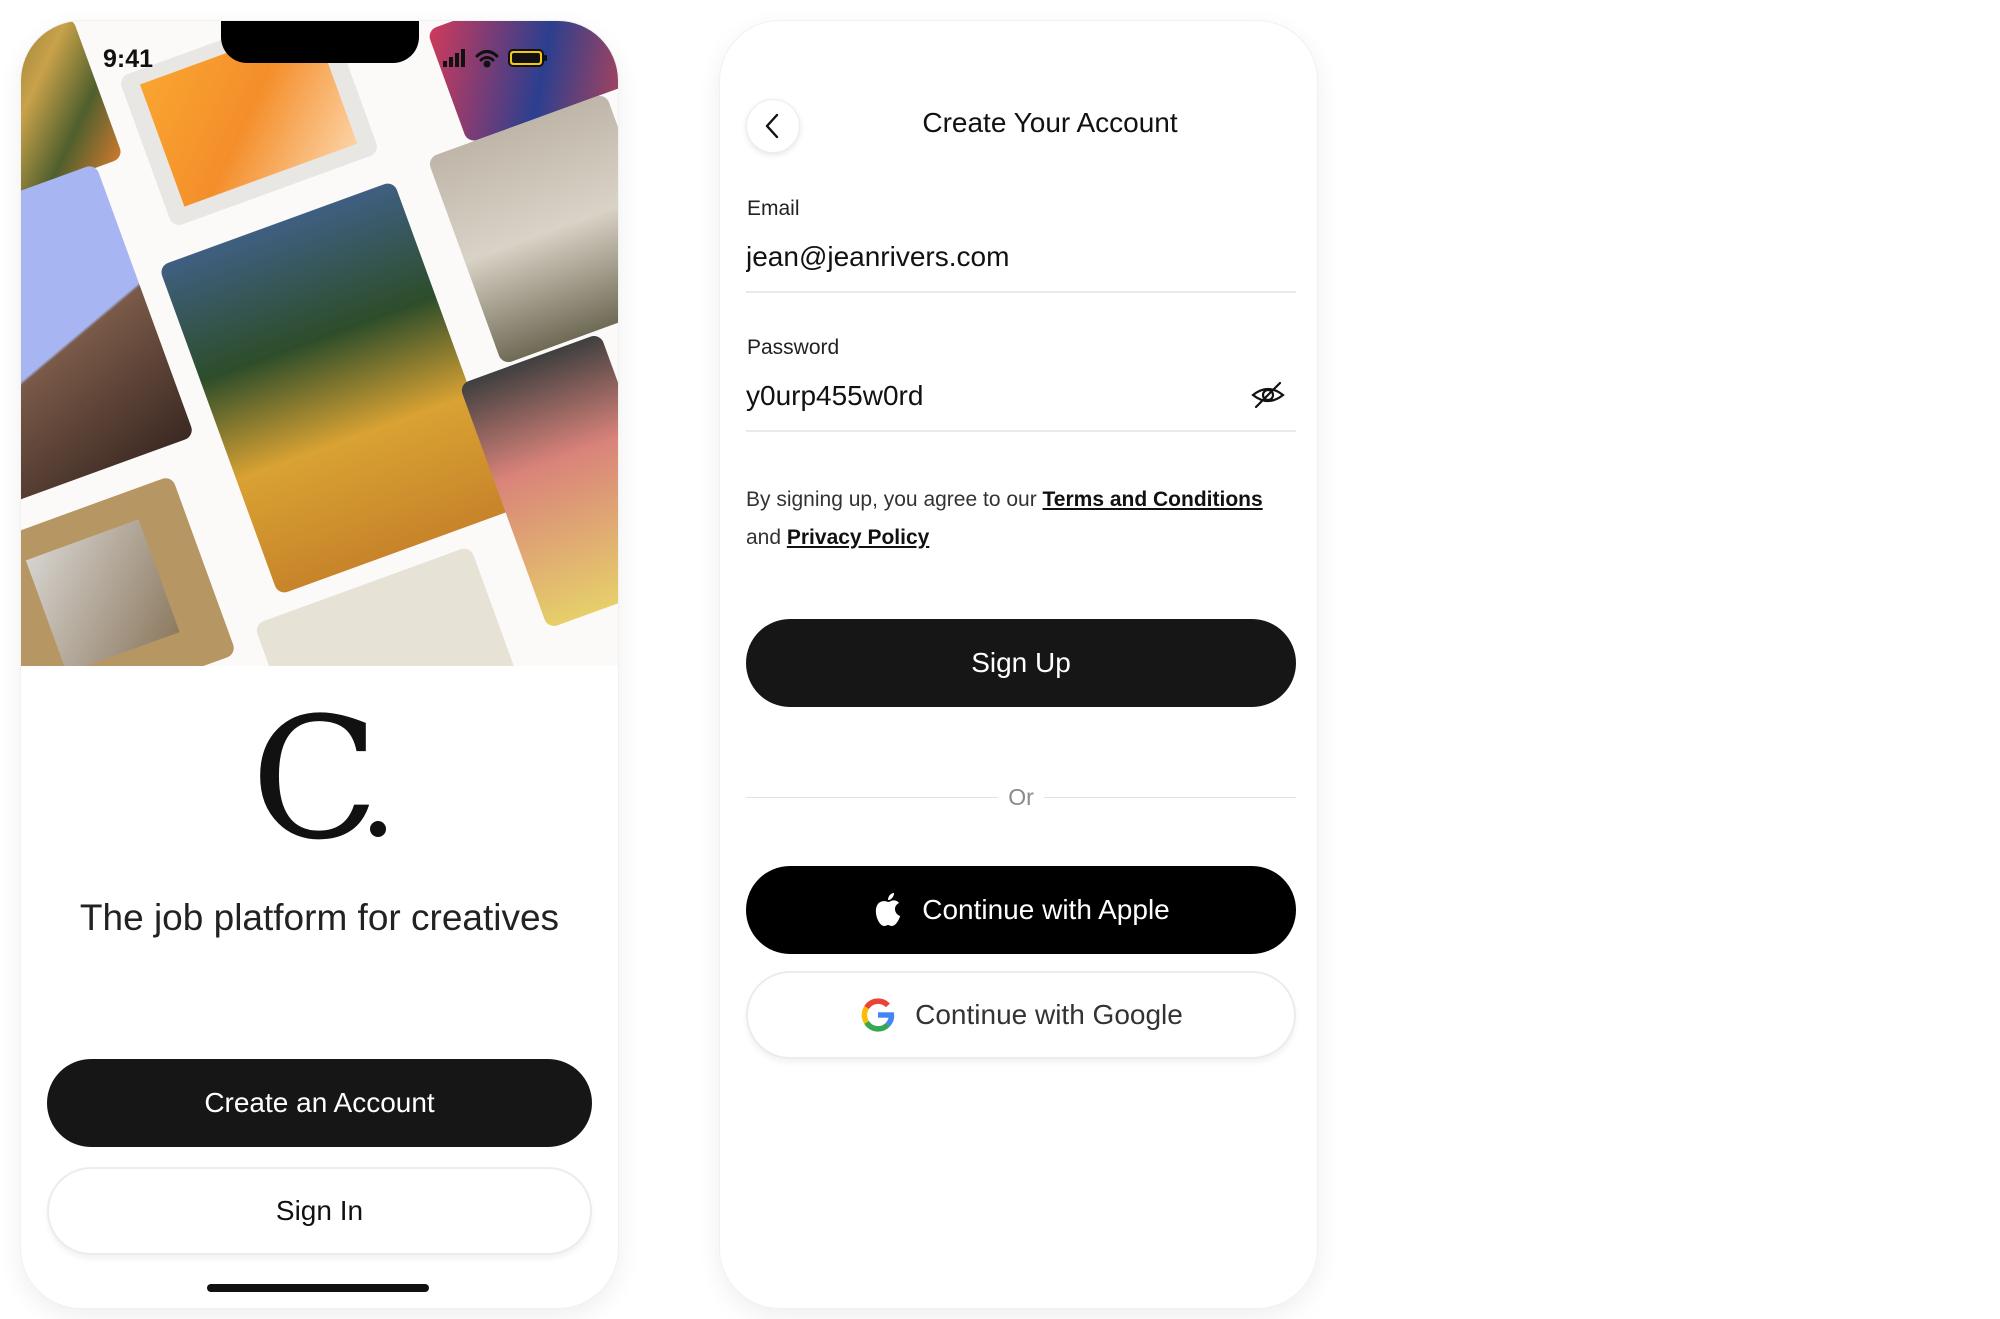 This screenshot has width=2000, height=1319. I want to click on create-account-button: Create an Account, so click(319, 1103).